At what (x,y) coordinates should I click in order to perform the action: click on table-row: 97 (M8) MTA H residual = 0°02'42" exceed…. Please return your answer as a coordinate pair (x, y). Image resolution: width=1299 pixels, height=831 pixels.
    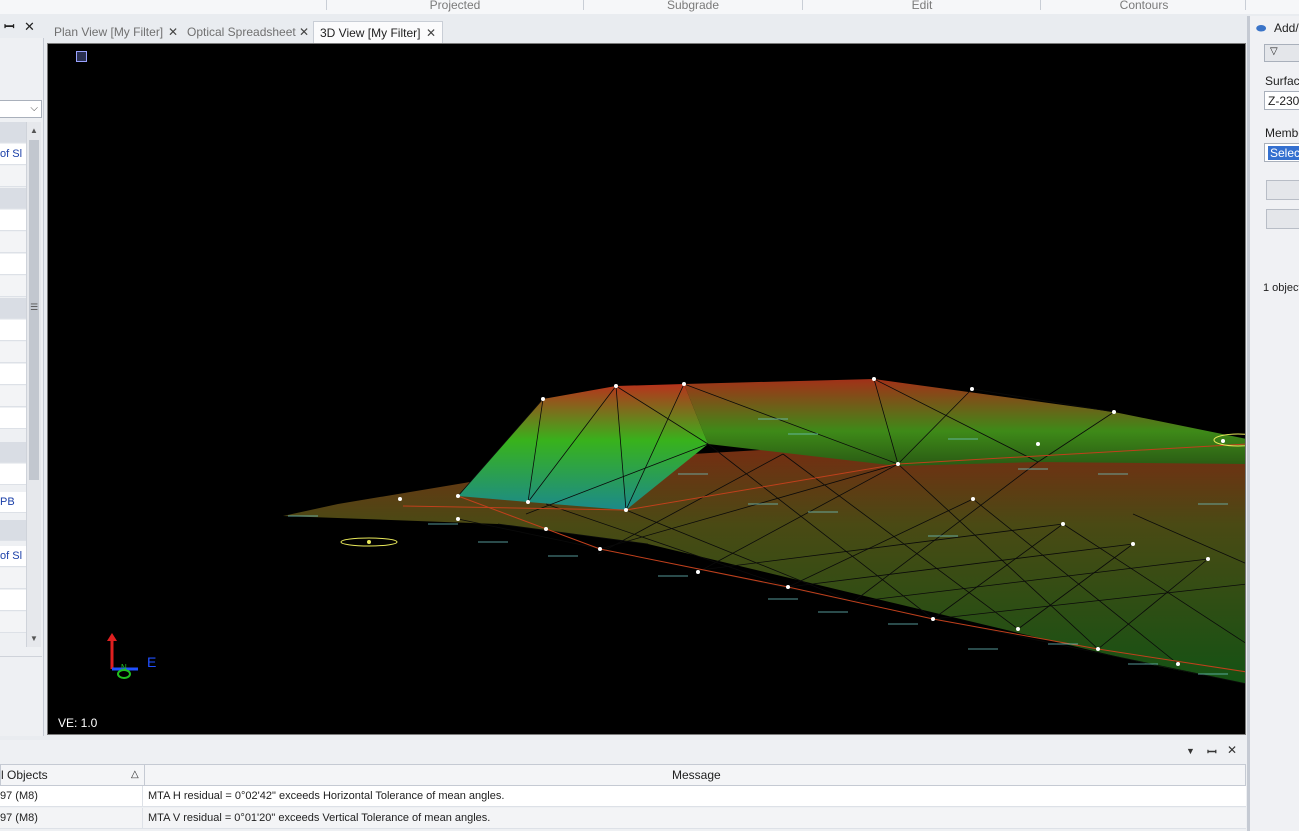
    Looking at the image, I should click on (623, 796).